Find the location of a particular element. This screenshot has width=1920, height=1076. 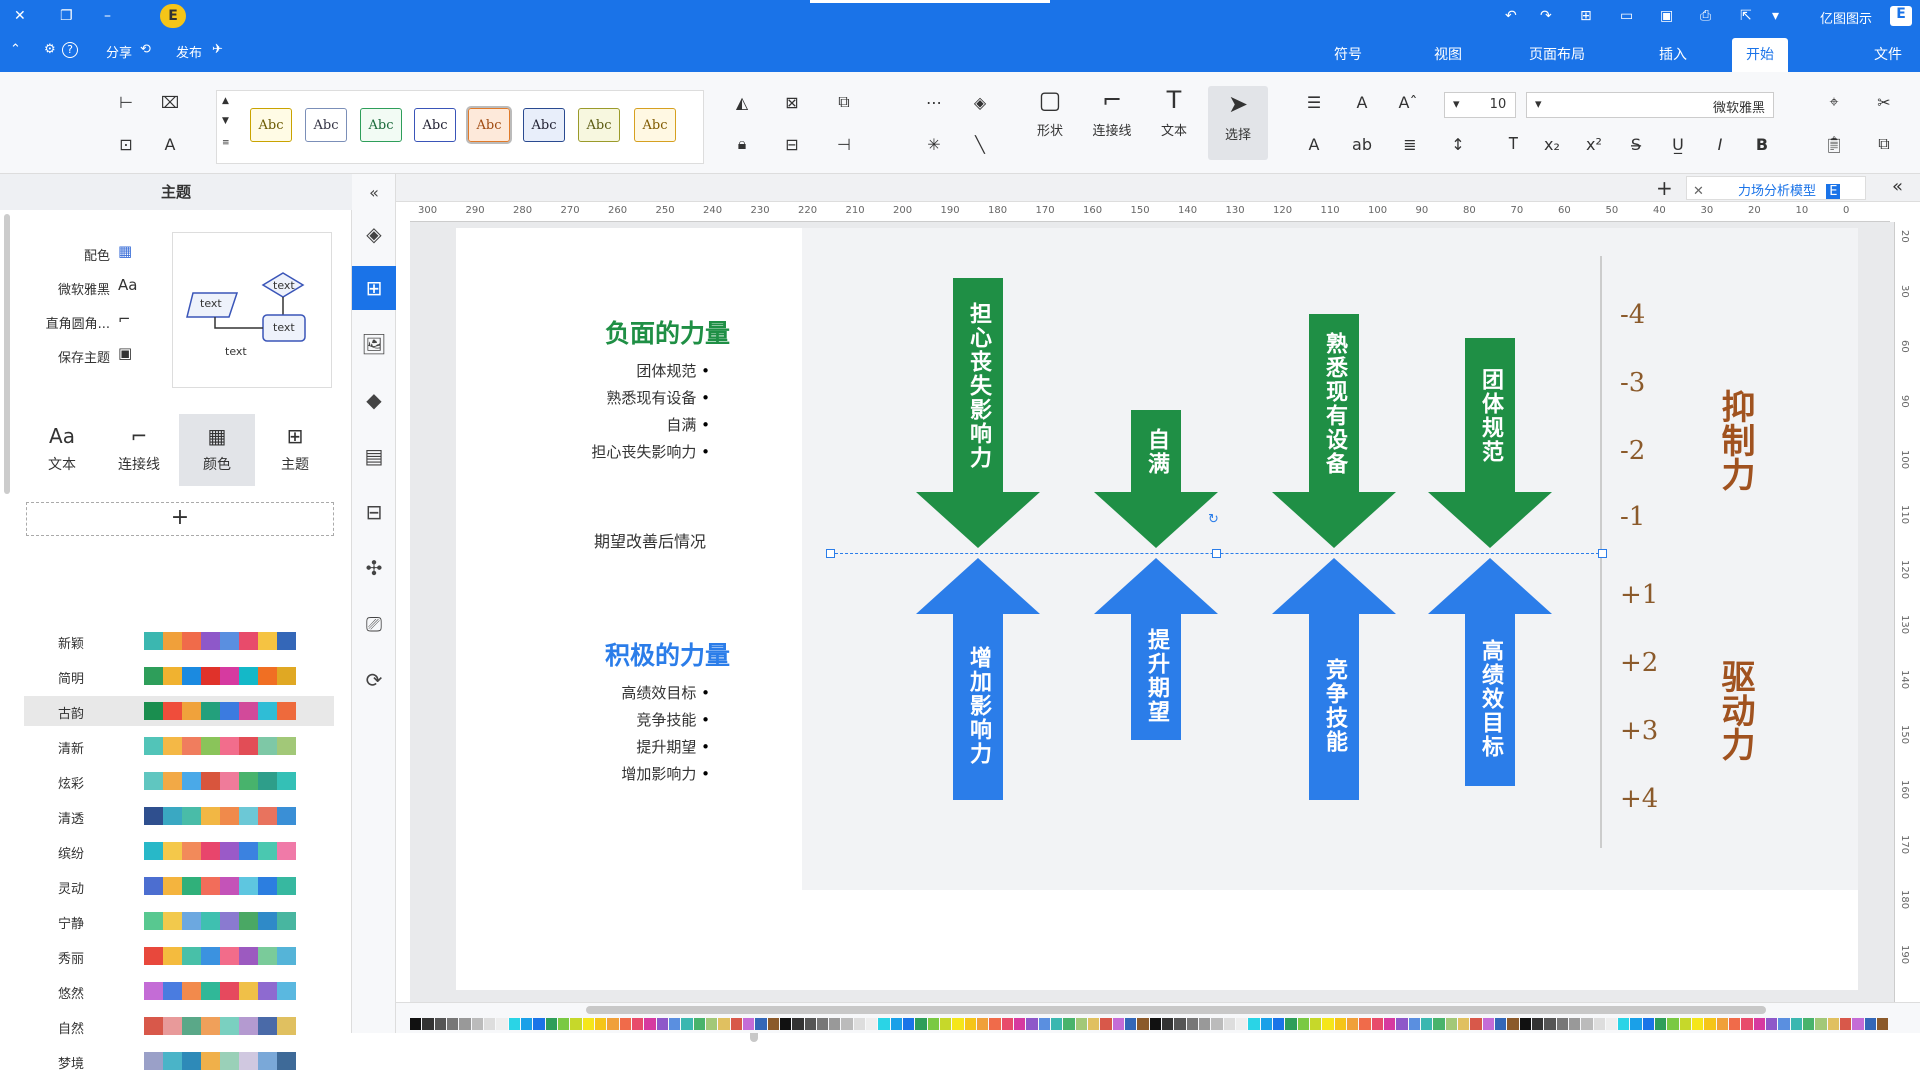

palette-row: 梦境 is located at coordinates (179, 1061).